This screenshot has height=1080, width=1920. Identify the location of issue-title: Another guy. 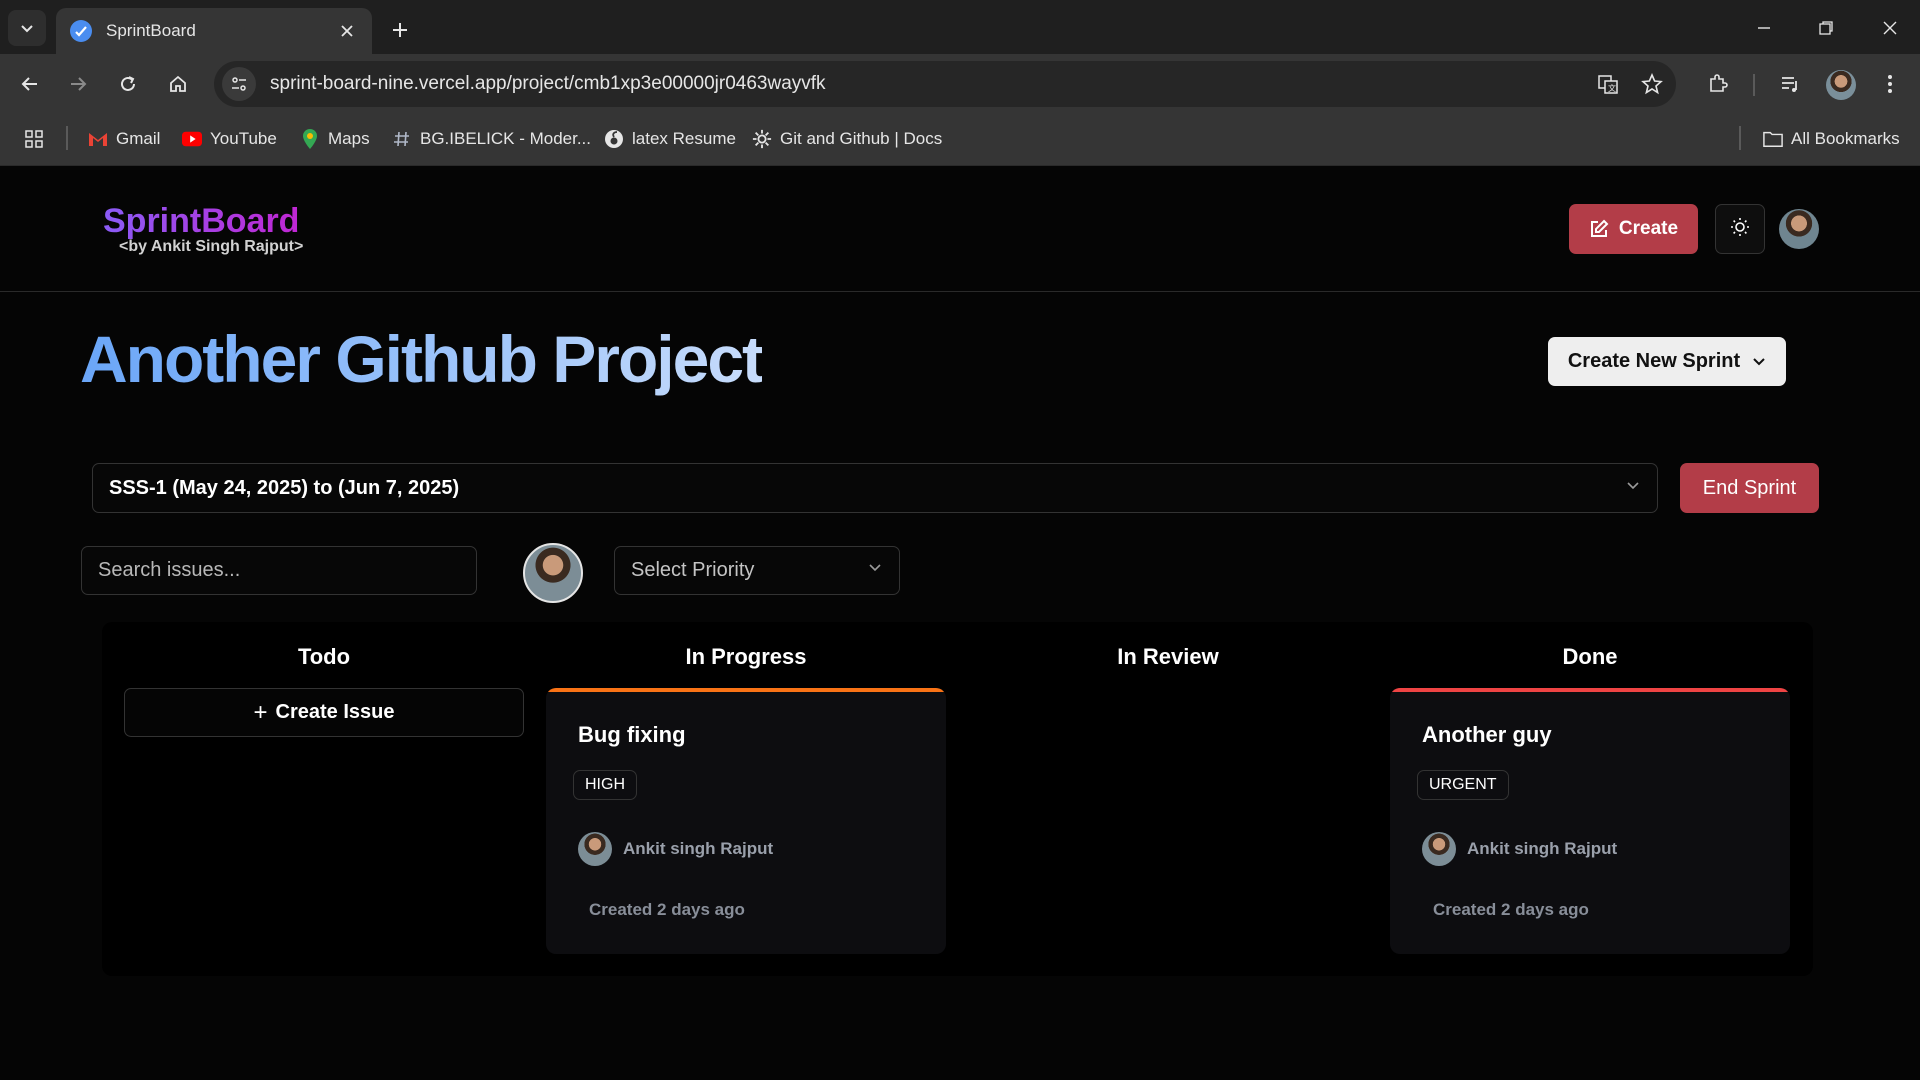
(1487, 734).